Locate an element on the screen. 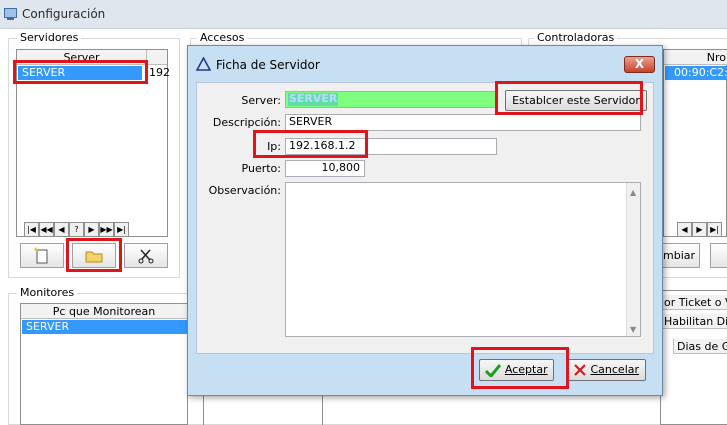 This screenshot has width=727, height=425. servidores-label: Servidores is located at coordinates (49, 37).